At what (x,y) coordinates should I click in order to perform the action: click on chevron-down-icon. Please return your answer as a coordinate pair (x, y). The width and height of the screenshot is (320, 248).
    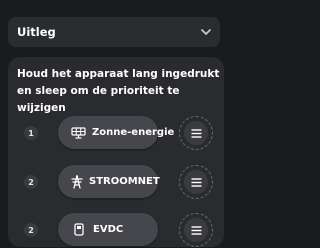
    Looking at the image, I should click on (206, 32).